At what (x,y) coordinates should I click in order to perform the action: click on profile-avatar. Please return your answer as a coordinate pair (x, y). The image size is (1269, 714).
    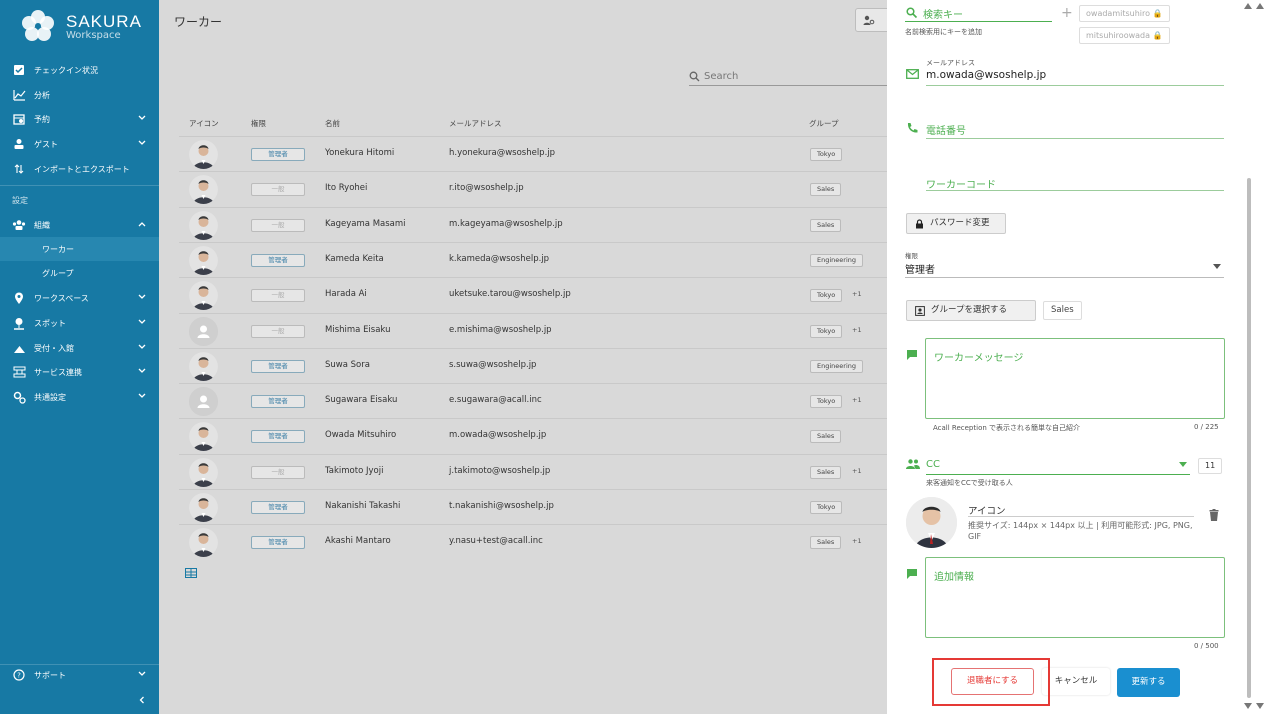
    Looking at the image, I should click on (931, 522).